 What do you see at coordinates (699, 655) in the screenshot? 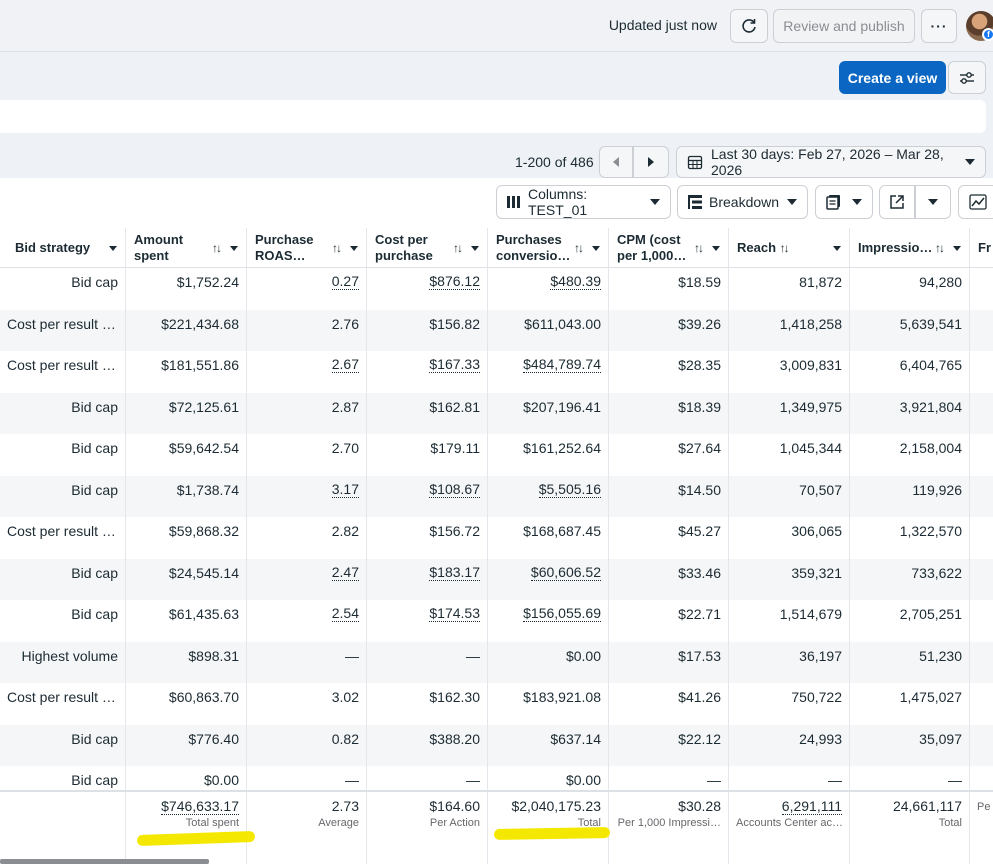
I see `cell-cpm-value: $17.53` at bounding box center [699, 655].